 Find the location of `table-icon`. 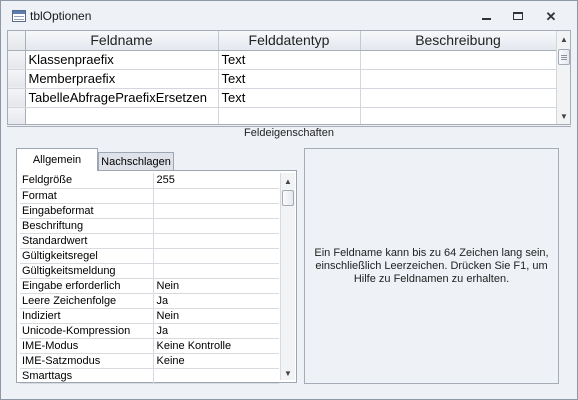

table-icon is located at coordinates (19, 16).